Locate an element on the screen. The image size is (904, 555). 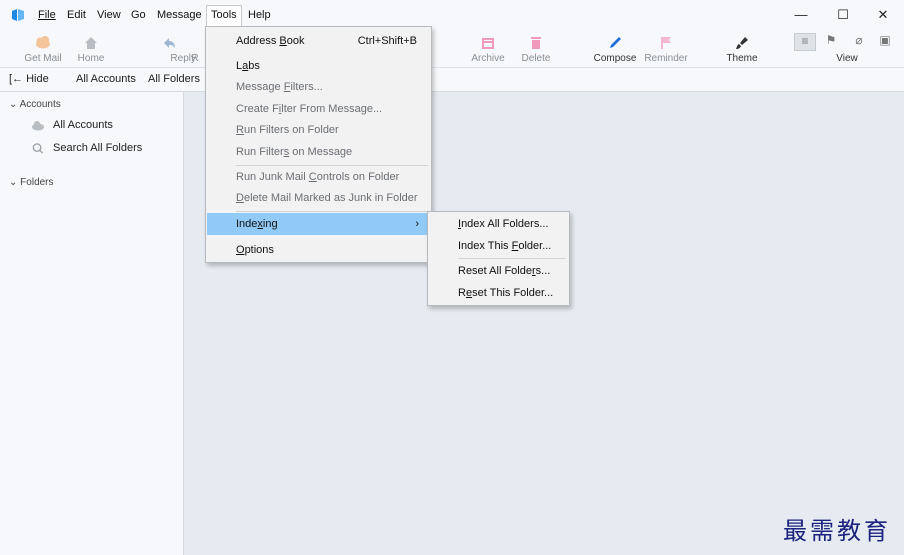
flag-icon is located at coordinates (666, 43).